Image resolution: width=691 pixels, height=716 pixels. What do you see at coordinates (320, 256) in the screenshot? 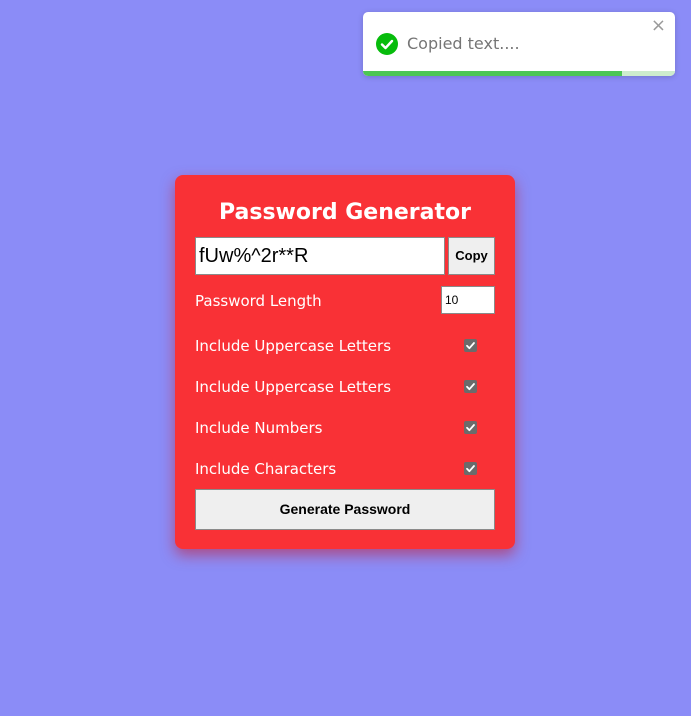
I see `password-output-field: fUw%^2r**R` at bounding box center [320, 256].